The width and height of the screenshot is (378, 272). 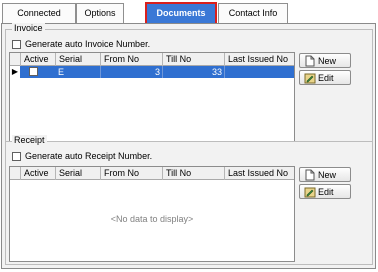 I want to click on invoice-group-title: Invoice, so click(x=28, y=28).